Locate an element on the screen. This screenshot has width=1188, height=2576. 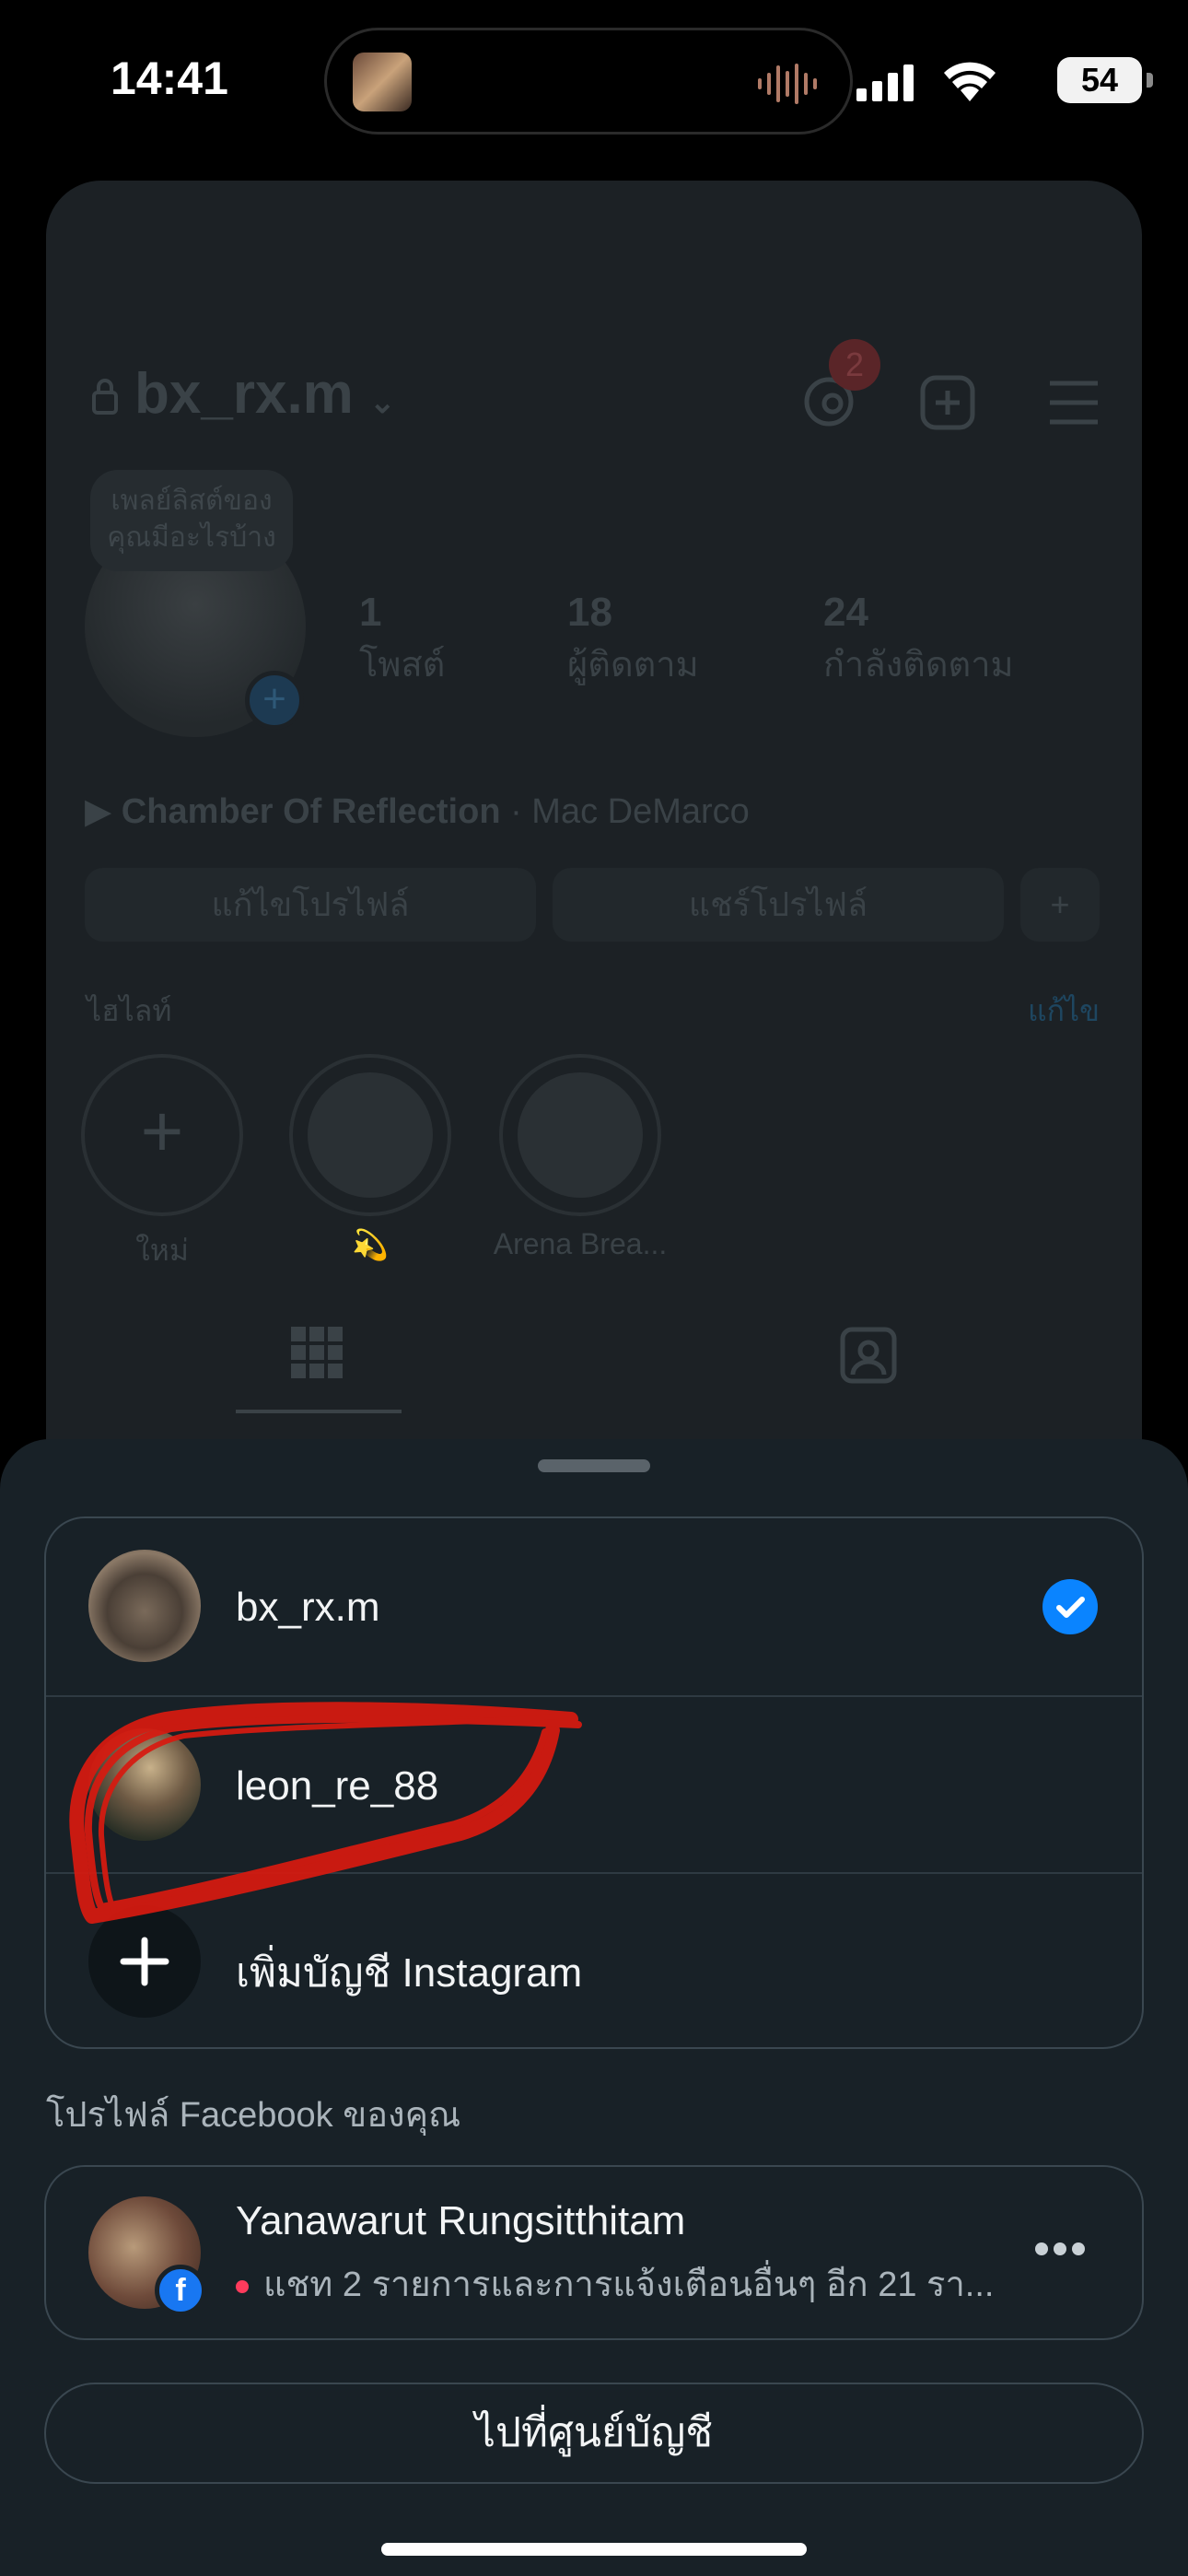
facebook-profile-name: Yanawarut Rungsitthitam is located at coordinates (461, 2220).